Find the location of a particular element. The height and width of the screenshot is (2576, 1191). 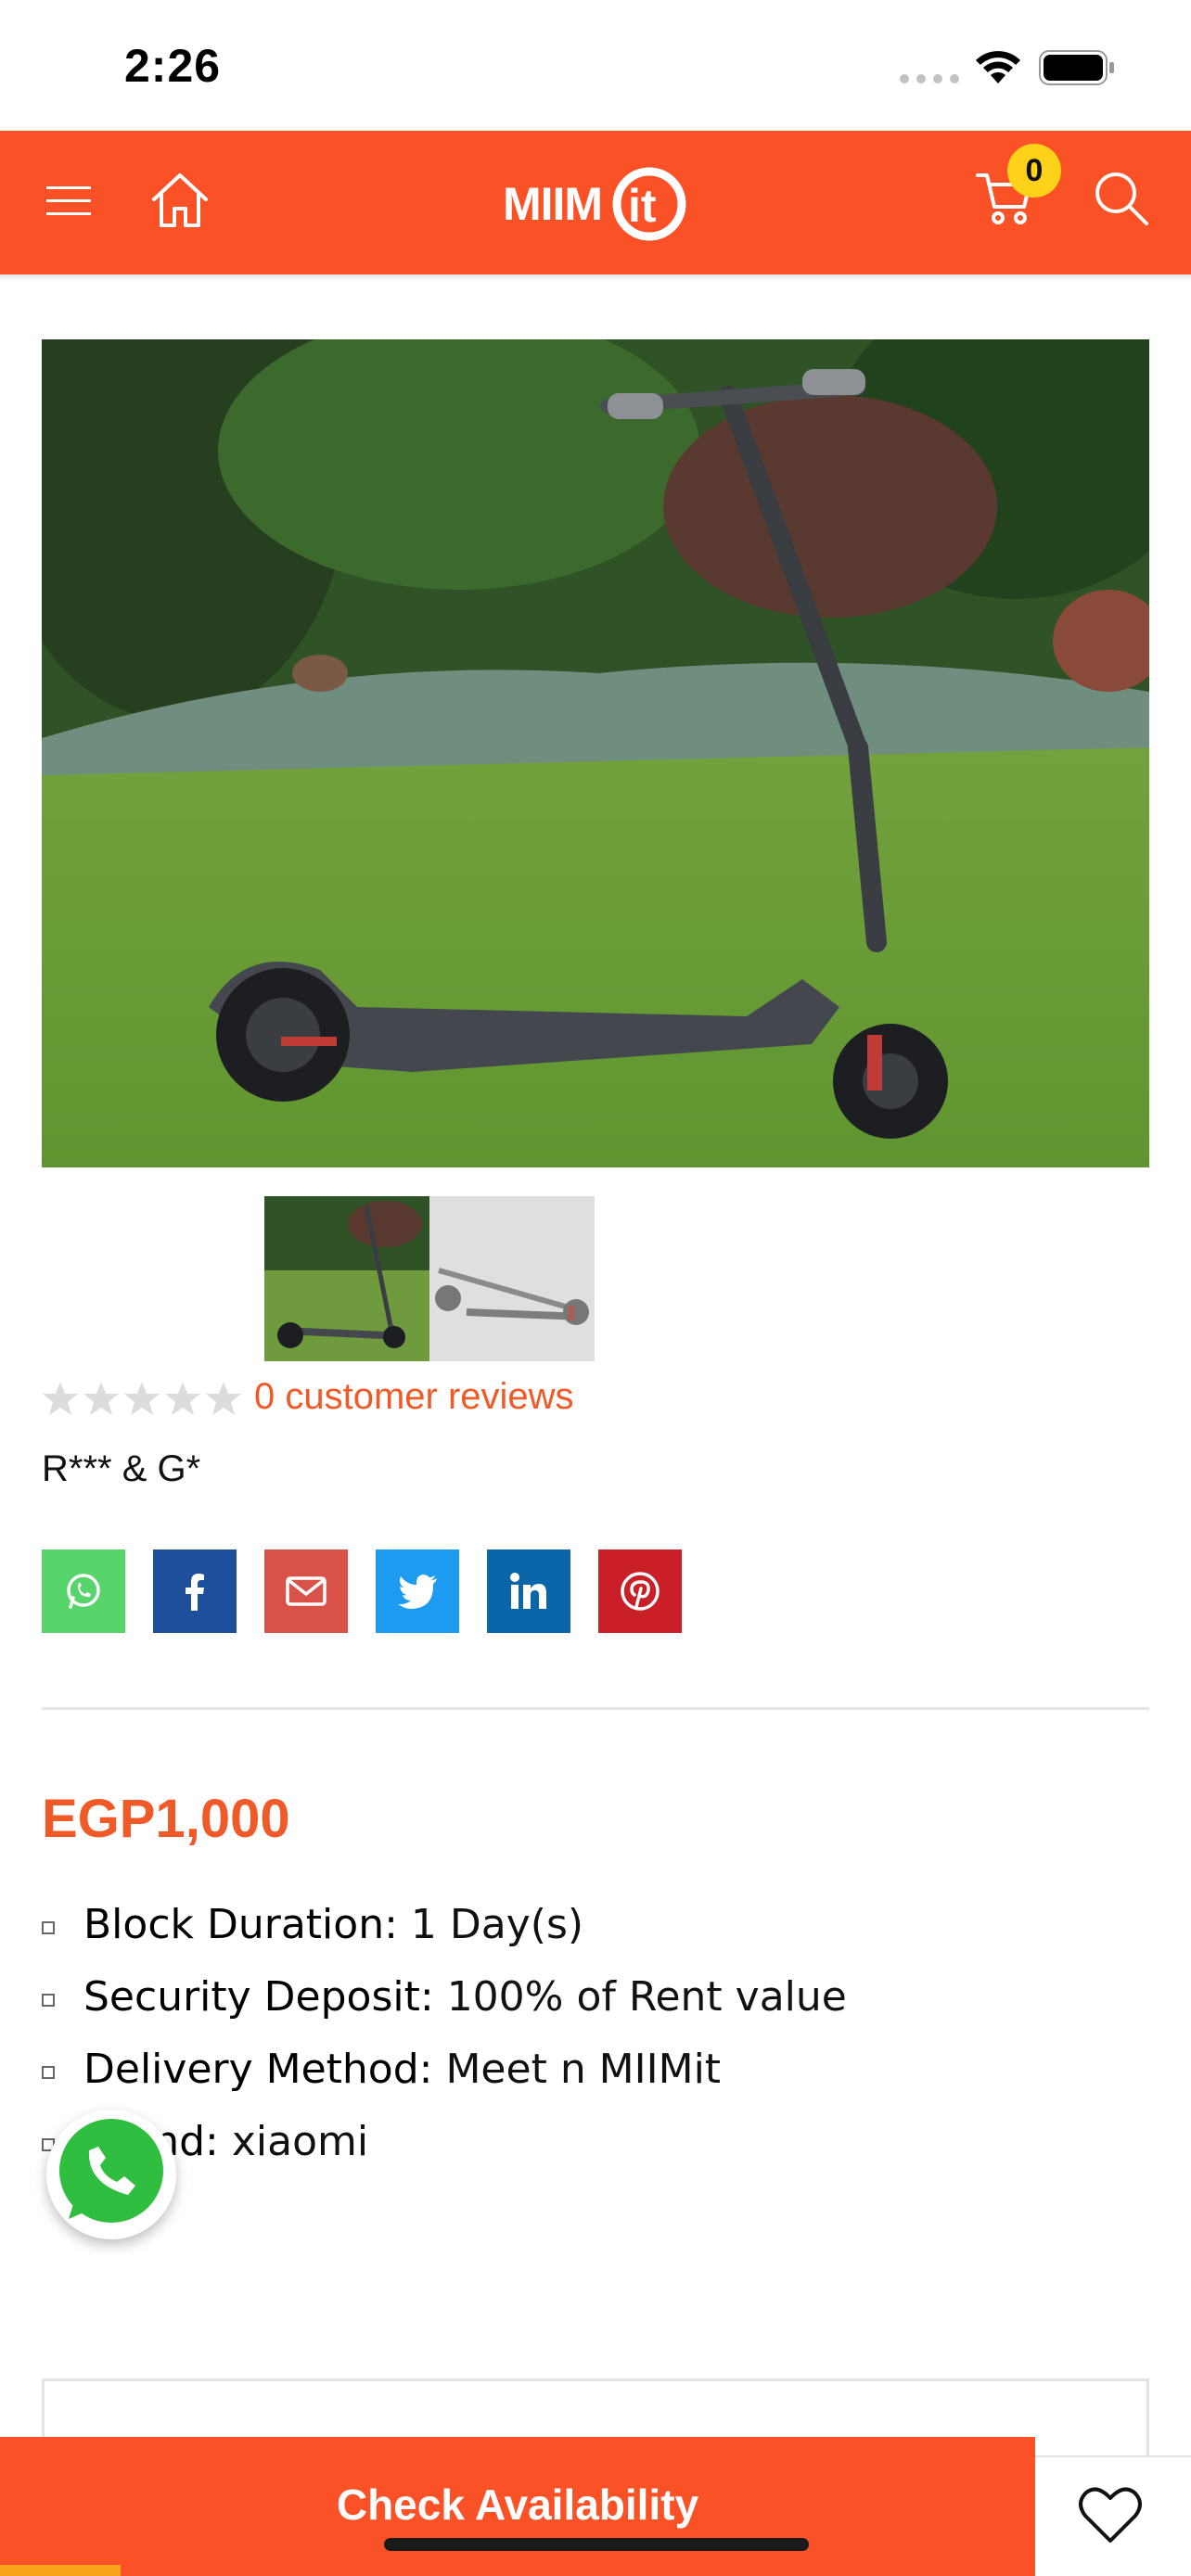

pinterest-icon is located at coordinates (640, 1592).